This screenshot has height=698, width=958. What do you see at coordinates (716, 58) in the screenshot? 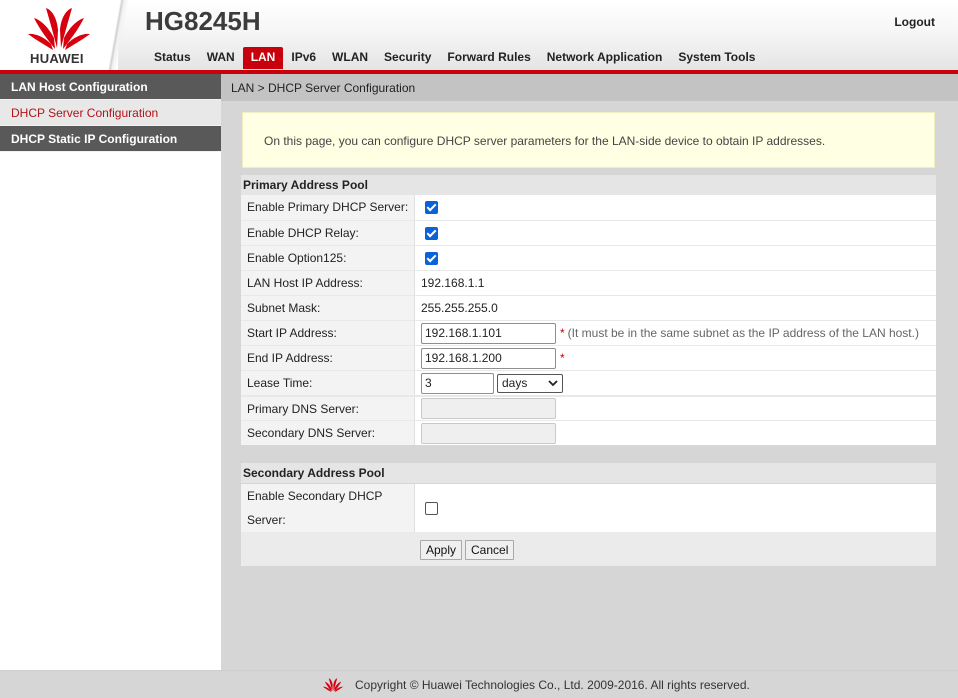
I see `tab-system-tools: System Tools` at bounding box center [716, 58].